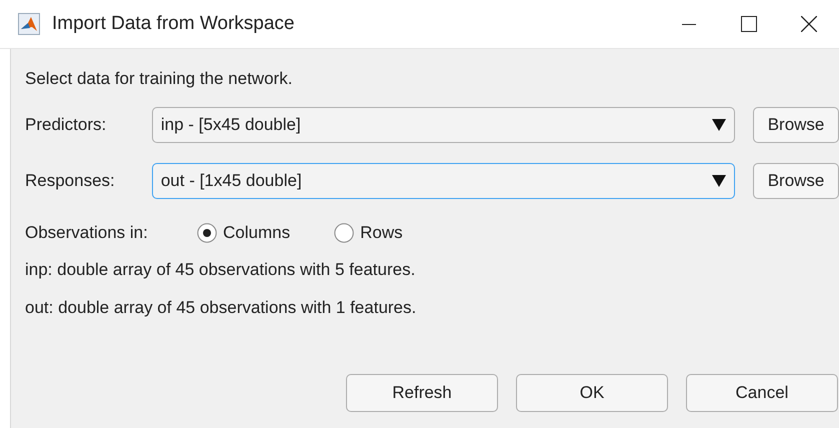  What do you see at coordinates (368, 233) in the screenshot?
I see `radio-option: Rows` at bounding box center [368, 233].